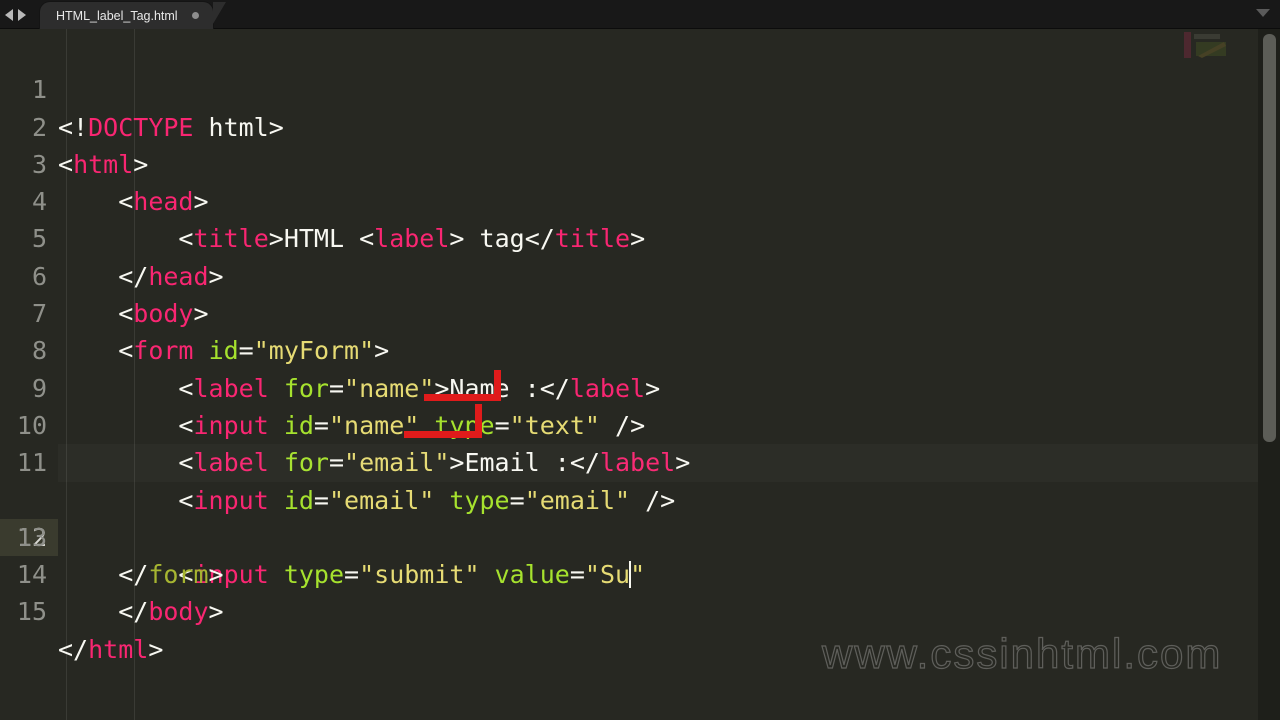 This screenshot has height=720, width=1280. Describe the element at coordinates (9, 14) in the screenshot. I see `chevron-left-icon` at that location.